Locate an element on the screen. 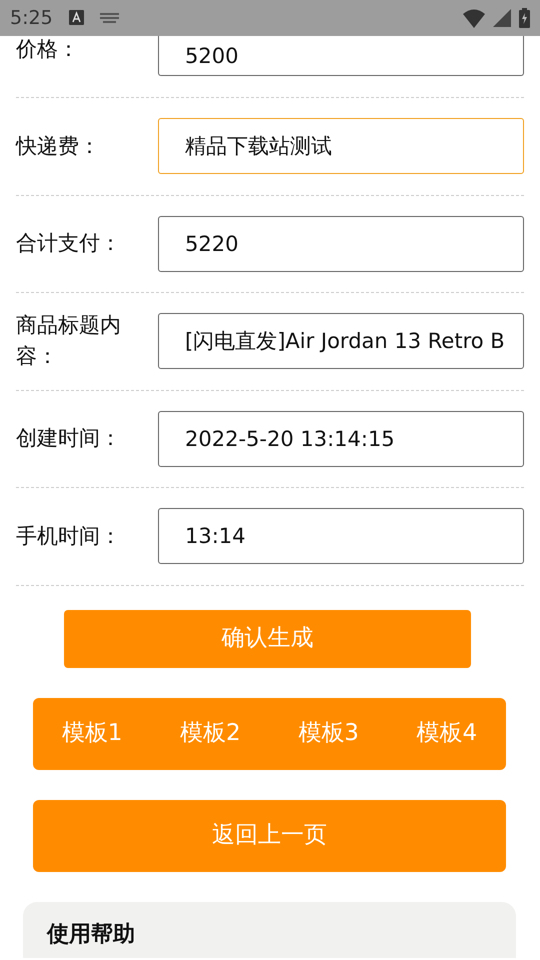  field-label: 商品标题内容： is located at coordinates (69, 341).